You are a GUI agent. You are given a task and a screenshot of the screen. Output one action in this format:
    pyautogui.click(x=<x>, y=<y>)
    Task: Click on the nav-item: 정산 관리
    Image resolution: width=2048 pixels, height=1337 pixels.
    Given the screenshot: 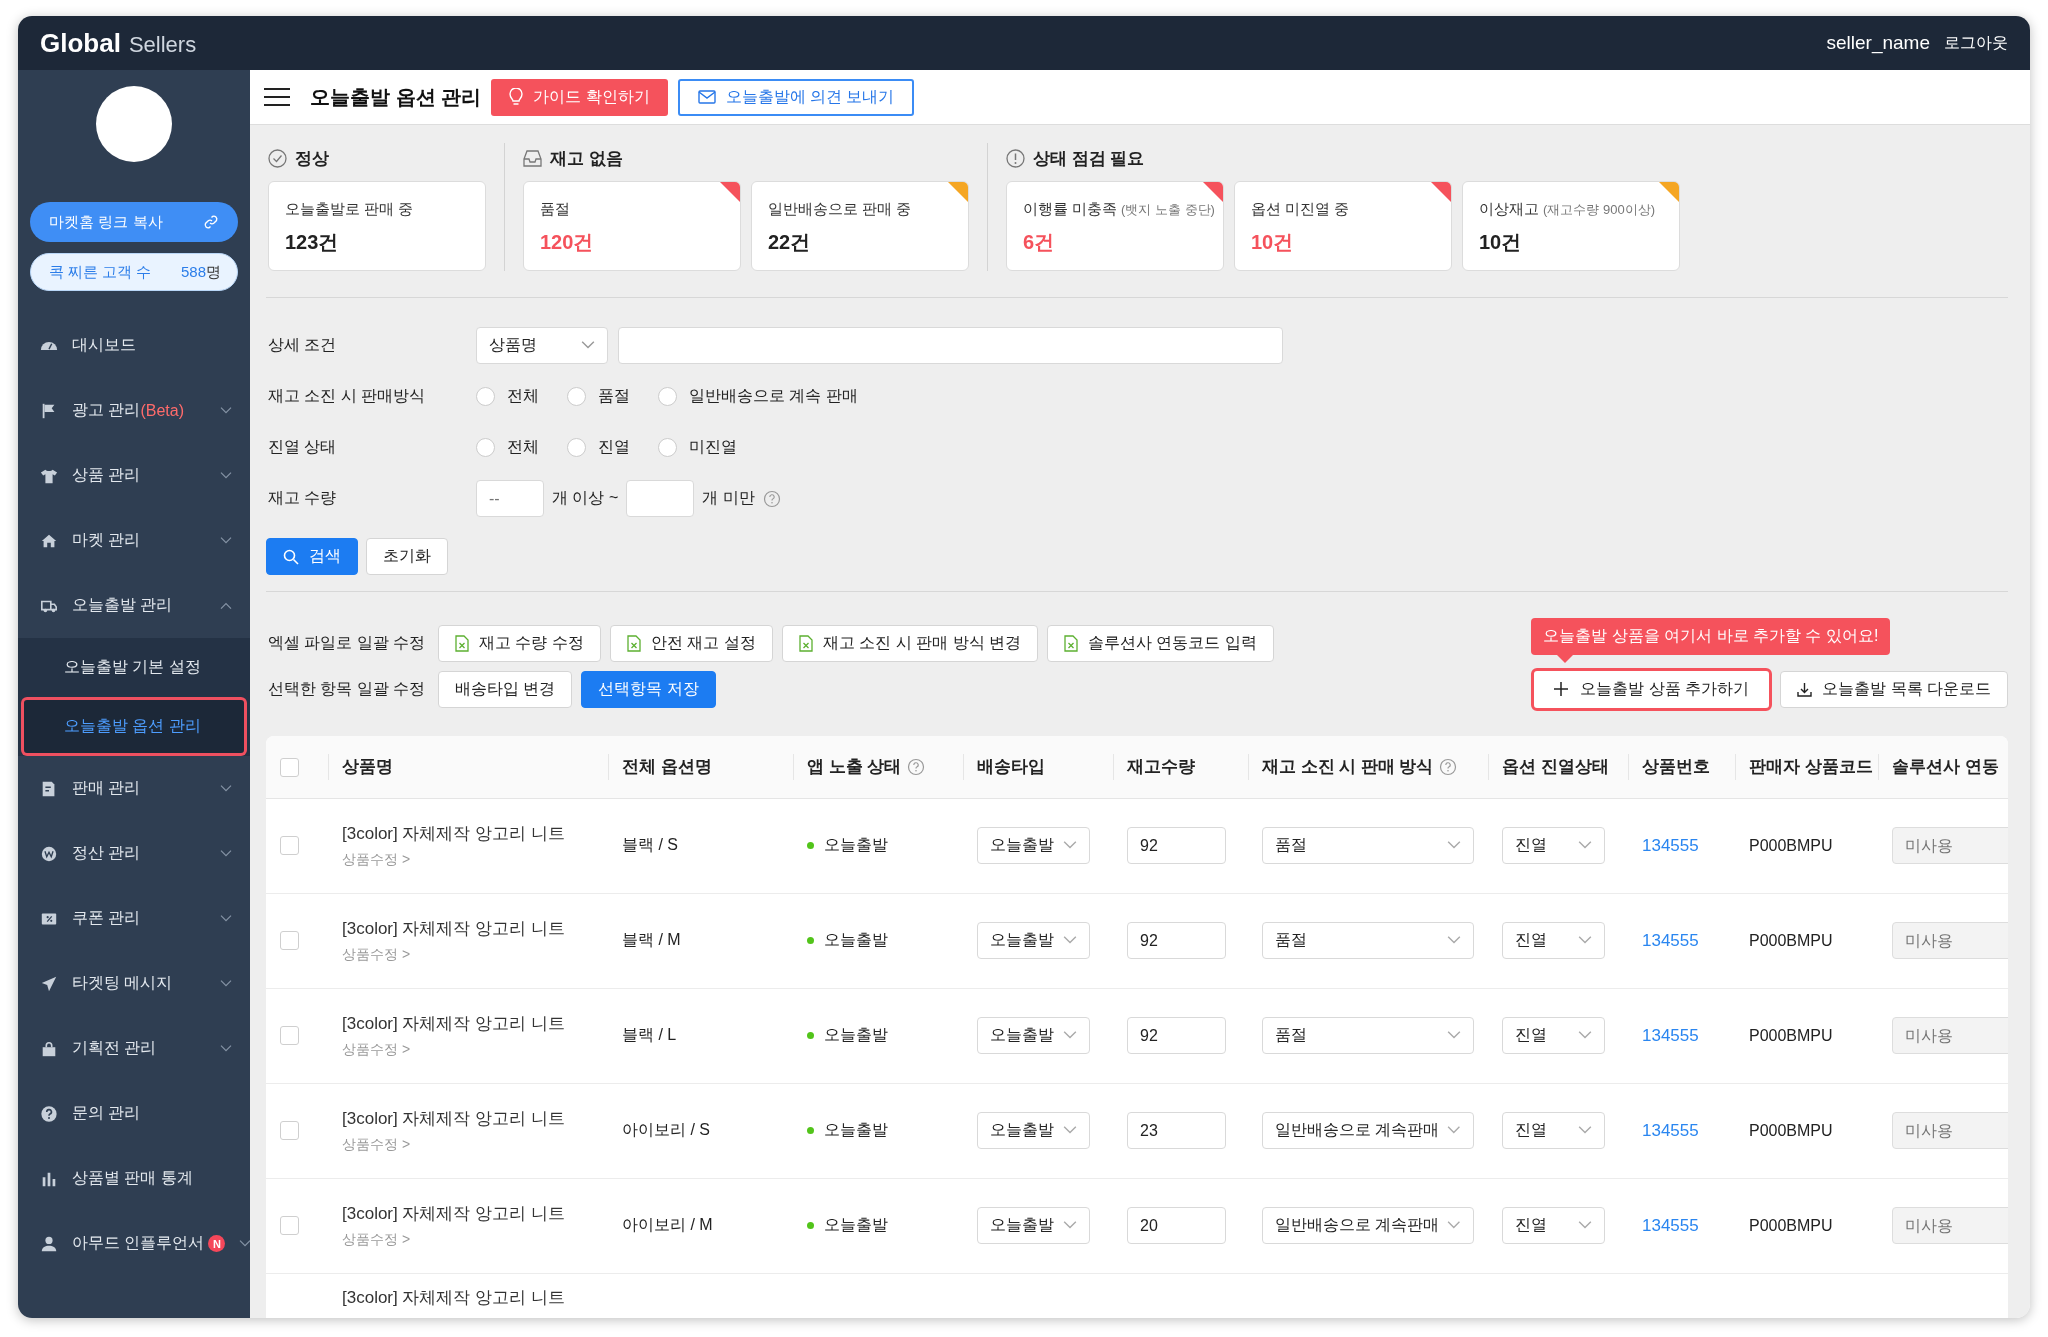 What is the action you would take?
    pyautogui.click(x=134, y=853)
    